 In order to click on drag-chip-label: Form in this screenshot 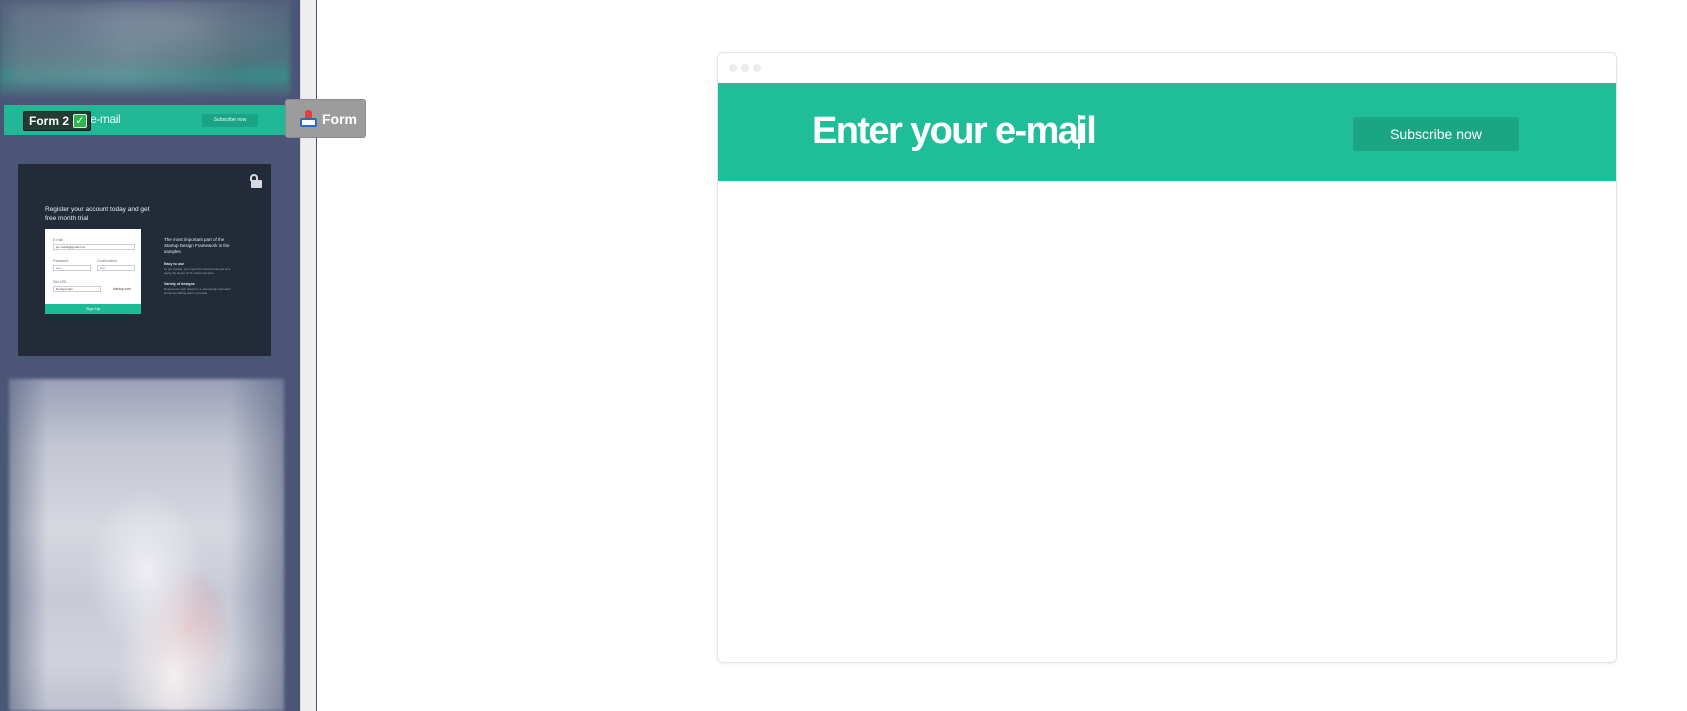, I will do `click(339, 118)`.